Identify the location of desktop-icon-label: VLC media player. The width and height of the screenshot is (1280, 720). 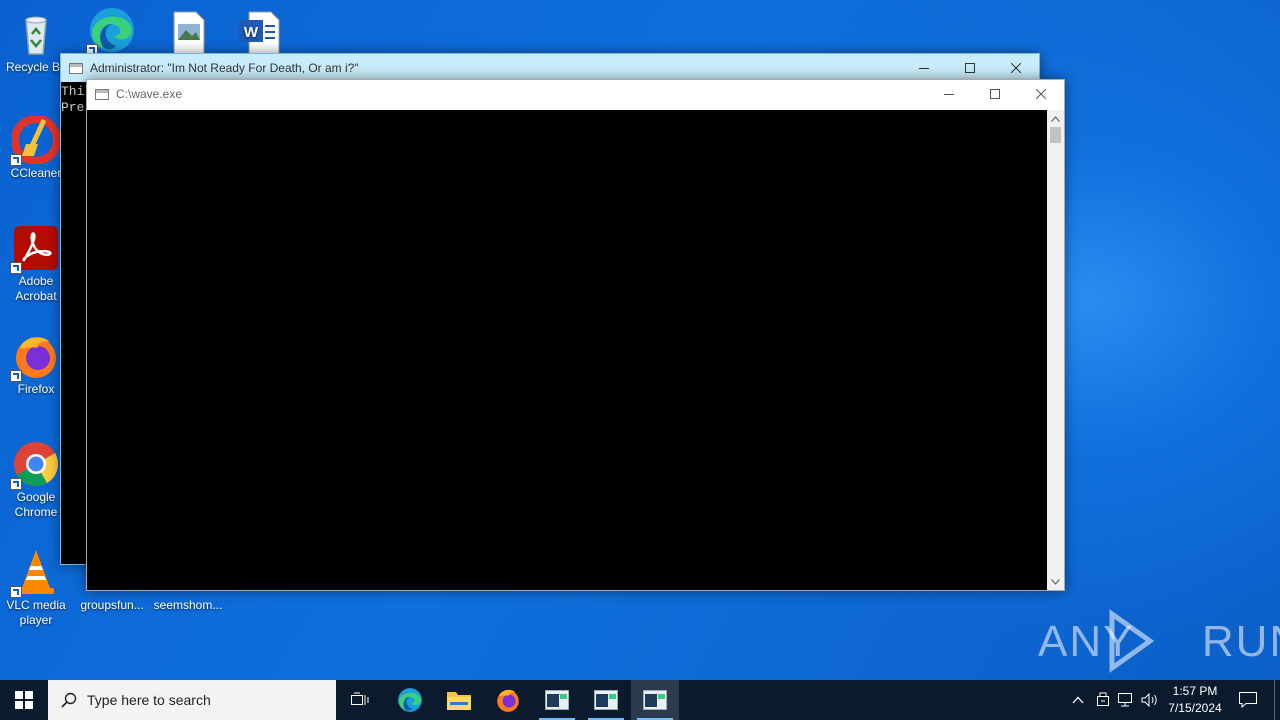
(36, 612).